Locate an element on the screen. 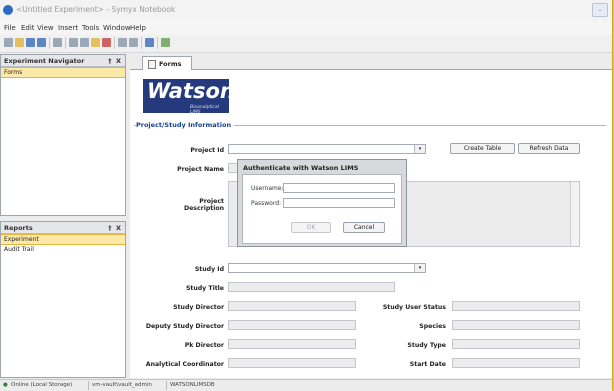 The height and width of the screenshot is (391, 614). menu-view: View is located at coordinates (45, 28).